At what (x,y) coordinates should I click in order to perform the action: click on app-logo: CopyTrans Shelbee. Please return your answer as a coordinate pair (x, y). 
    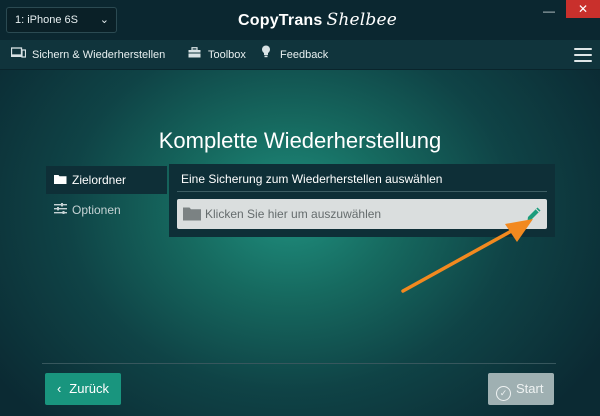
    Looking at the image, I should click on (317, 21).